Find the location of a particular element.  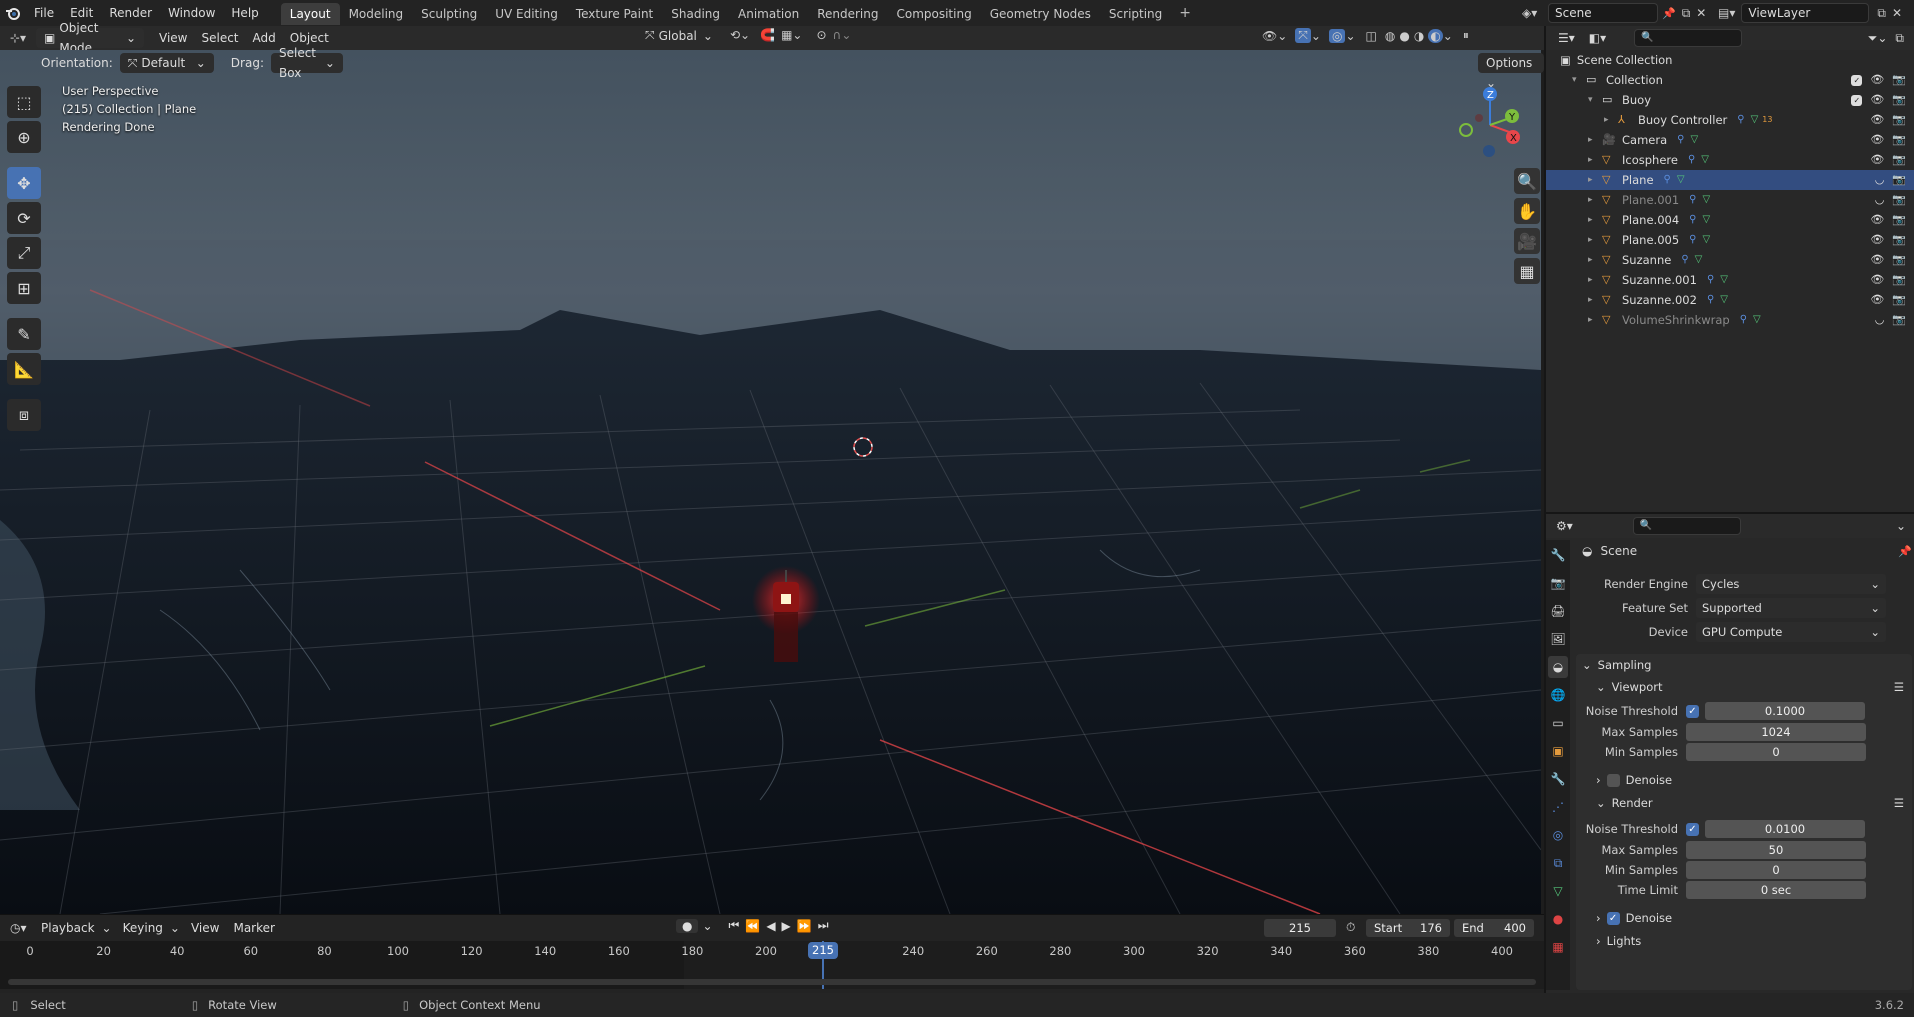

expand-arrow-icon: ▾ is located at coordinates (1595, 100).